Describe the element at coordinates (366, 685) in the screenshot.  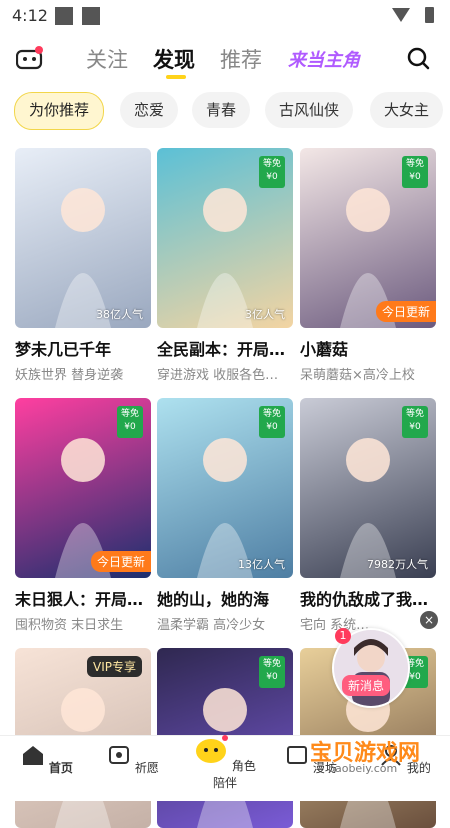
I see `new-message-label: 新消息` at that location.